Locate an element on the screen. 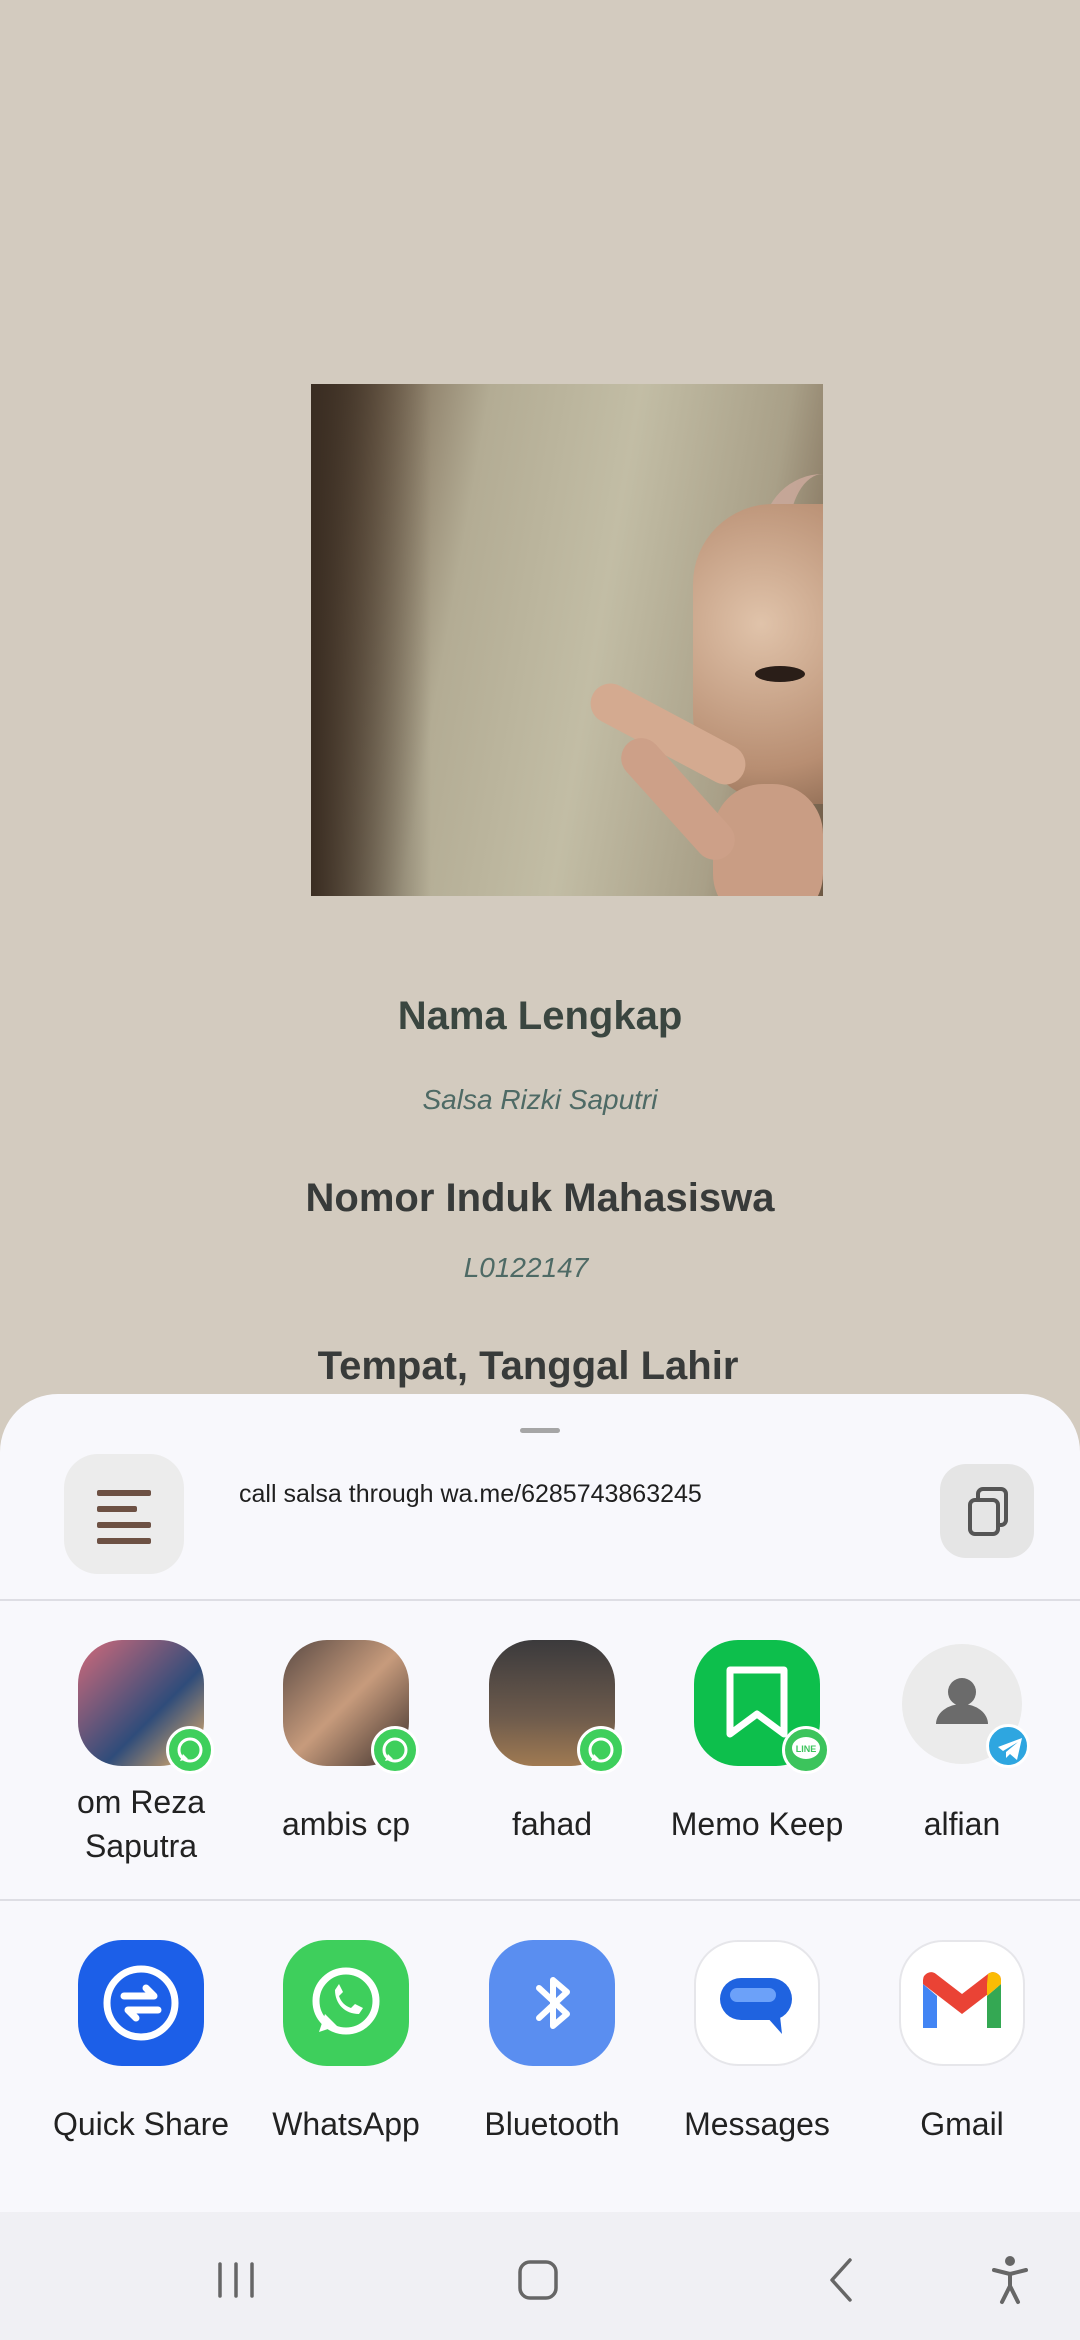 The width and height of the screenshot is (1080, 2340). app-messages: Messages is located at coordinates (757, 2050).